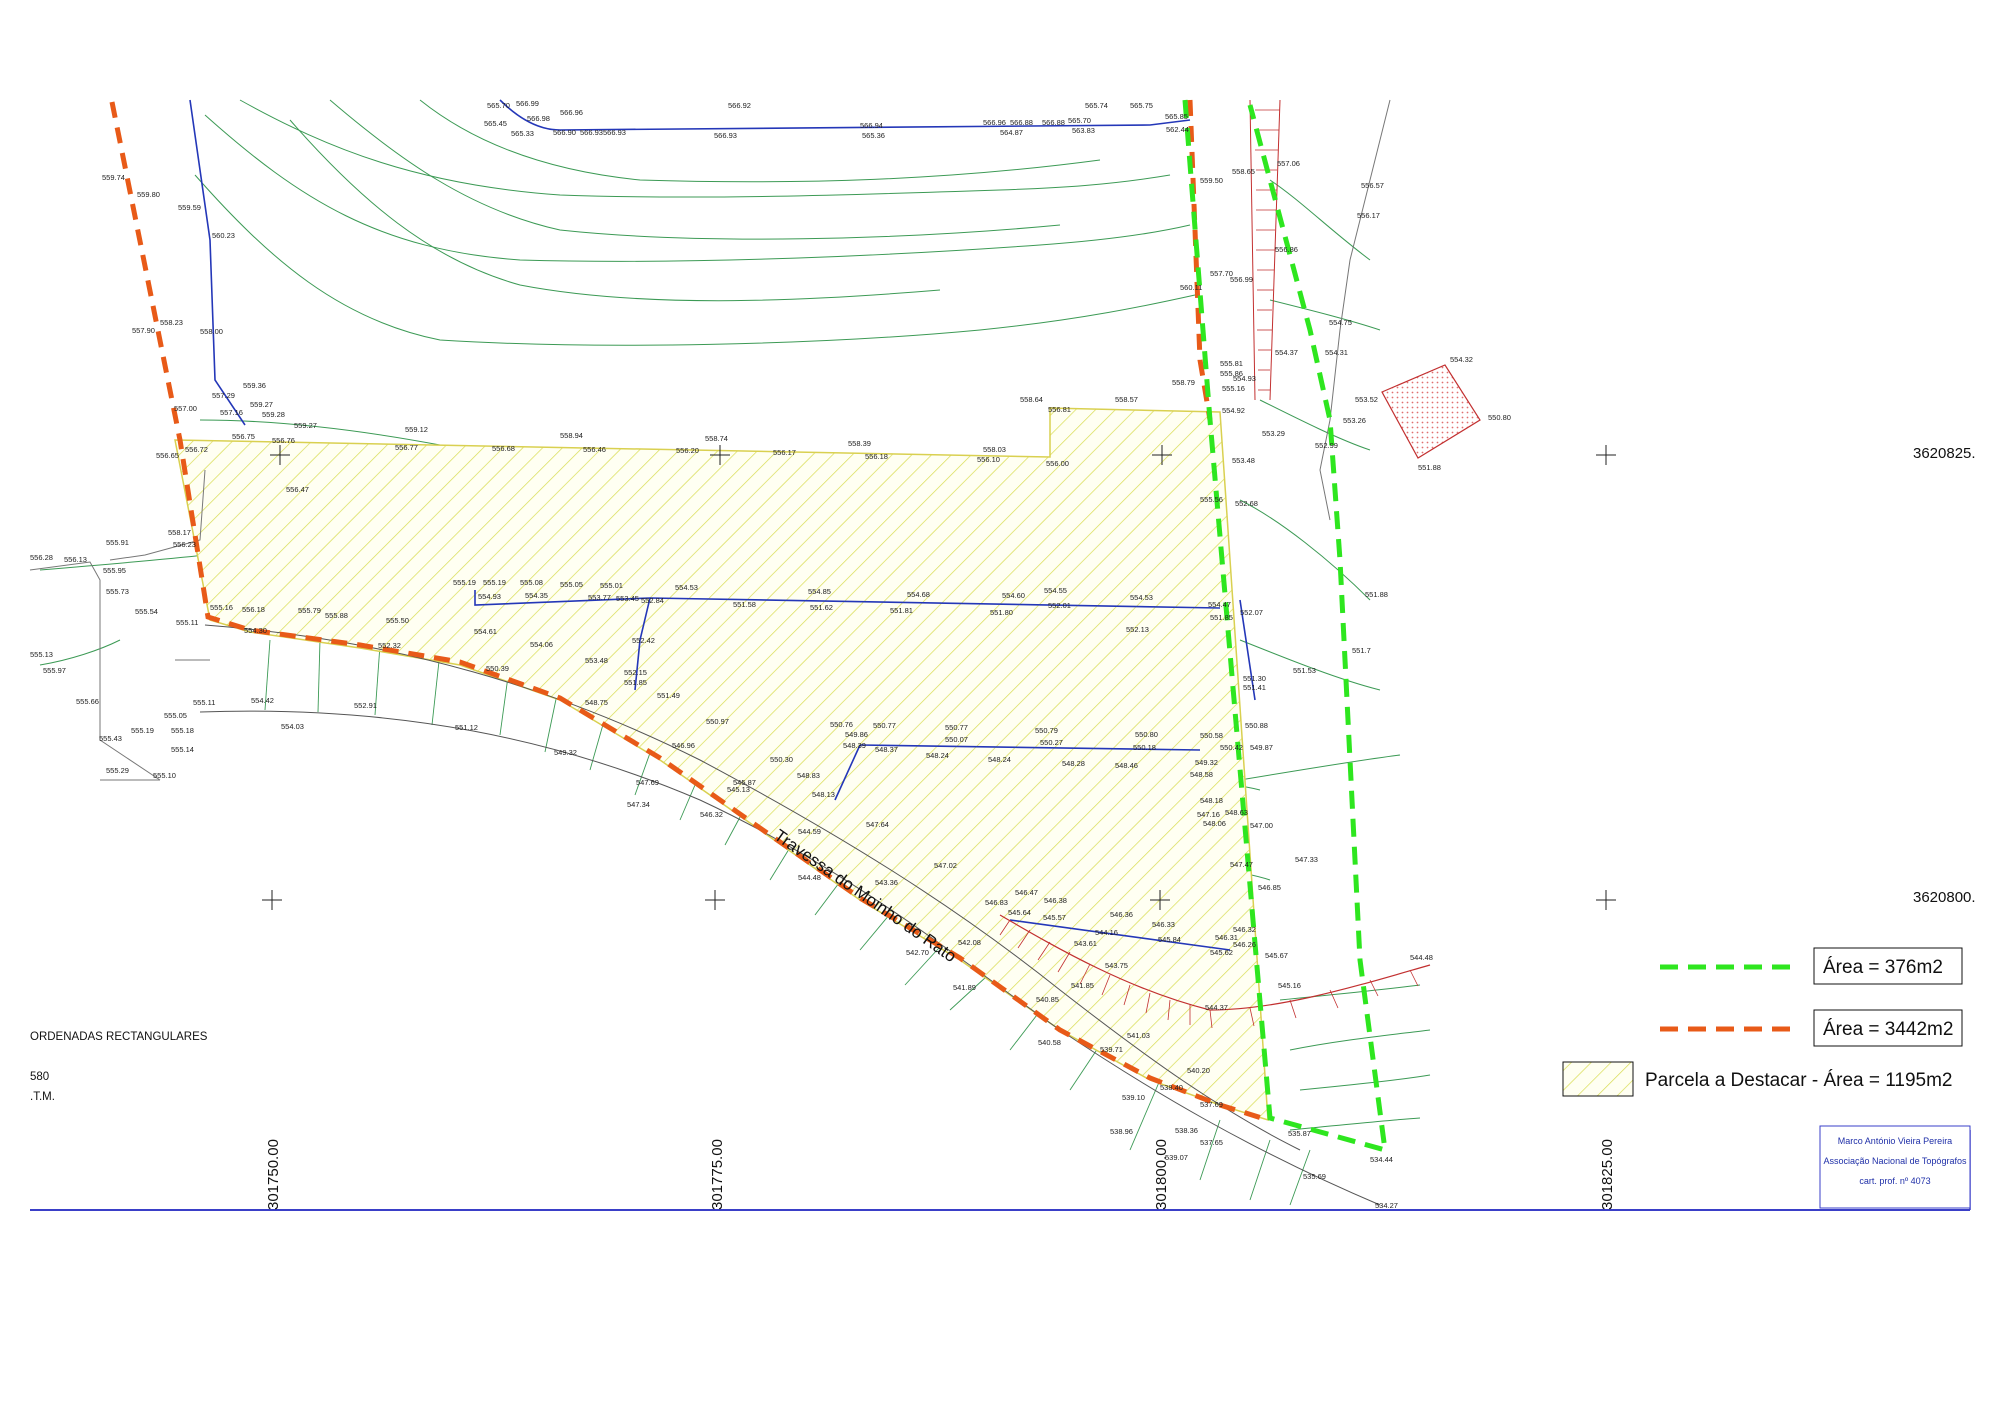 Image resolution: width=2000 pixels, height=1414 pixels. Describe the element at coordinates (781, 759) in the screenshot. I see `elevation-label: 550.30` at that location.